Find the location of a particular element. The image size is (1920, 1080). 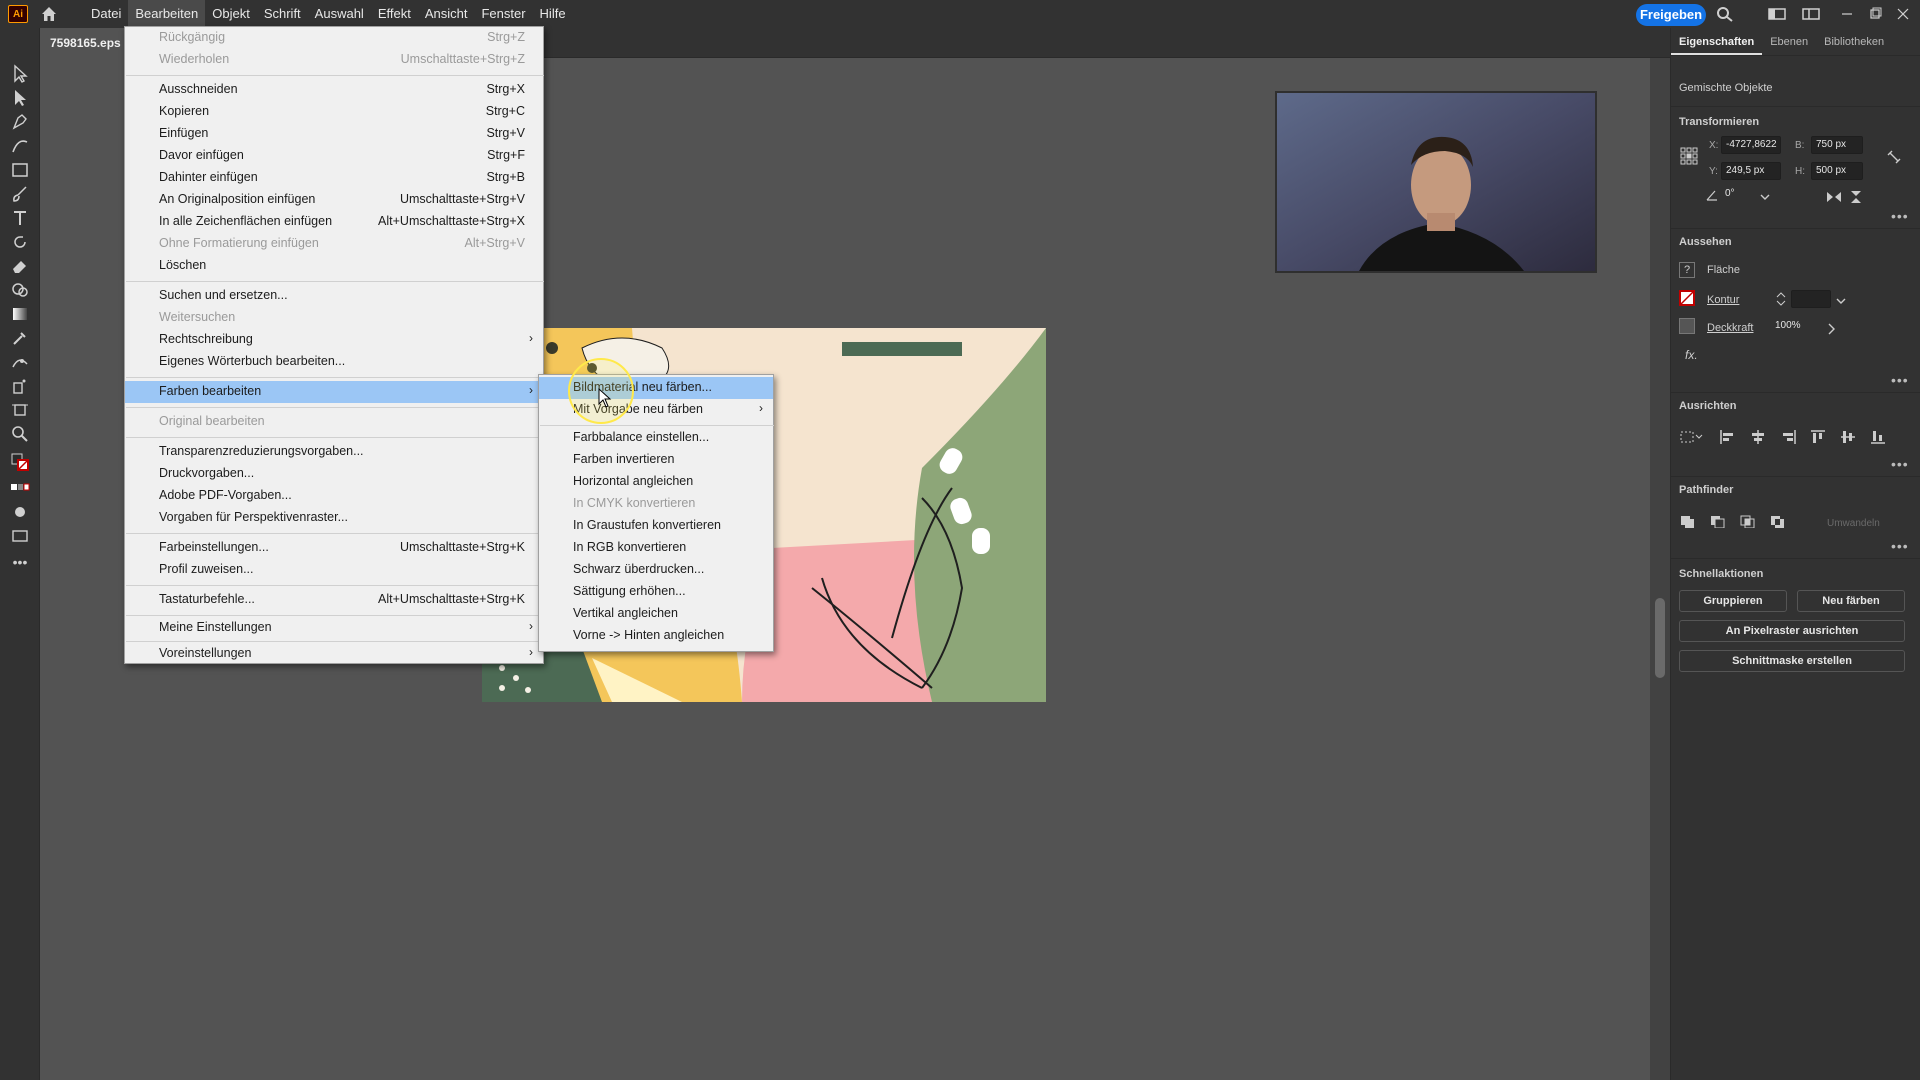

menu-ansicht: Ansicht is located at coordinates (446, 14).